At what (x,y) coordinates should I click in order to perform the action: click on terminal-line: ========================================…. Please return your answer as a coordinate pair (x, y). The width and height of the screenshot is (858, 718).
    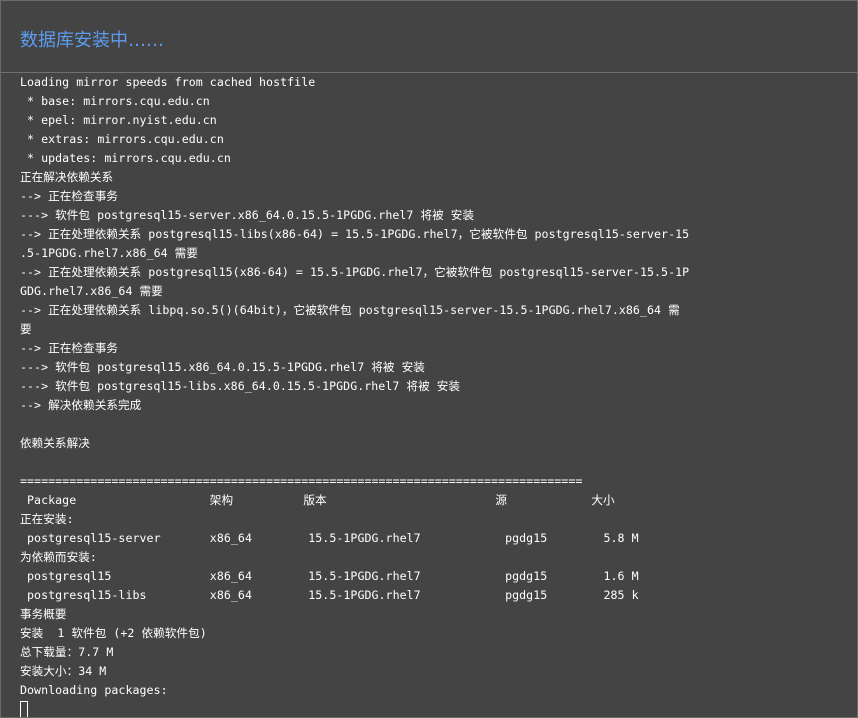
    Looking at the image, I should click on (301, 481).